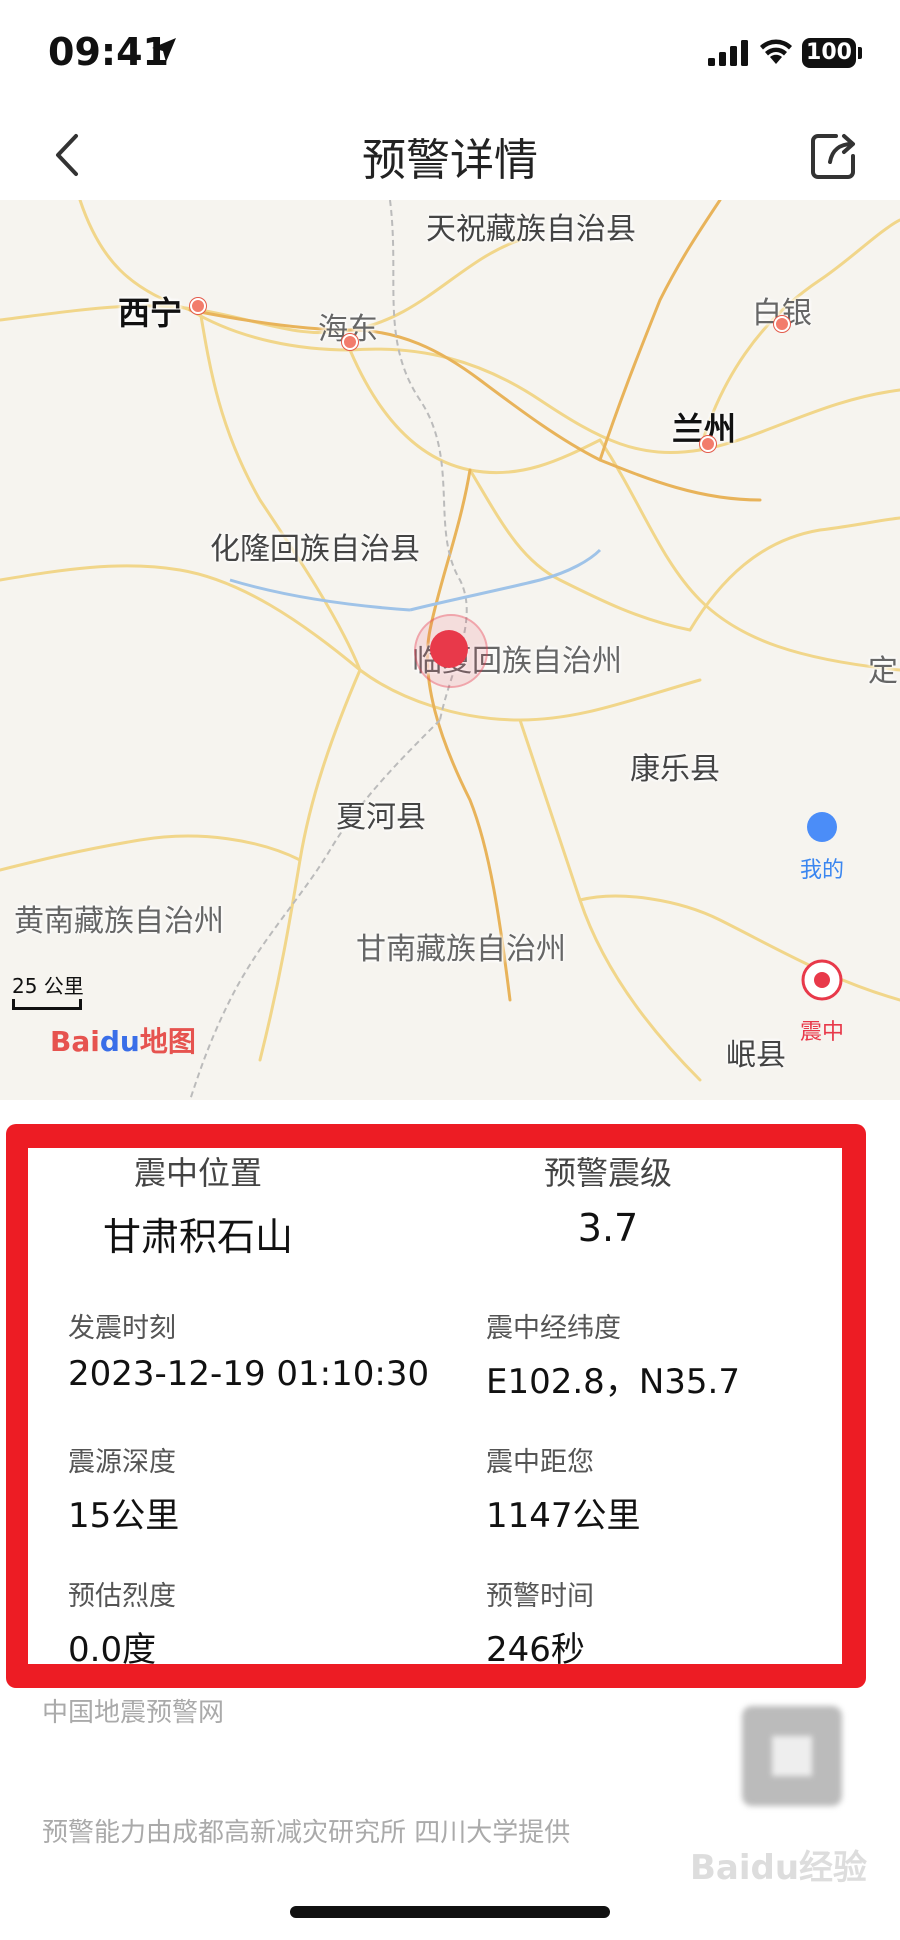  I want to click on map-label-kangle: 康乐县, so click(675, 769).